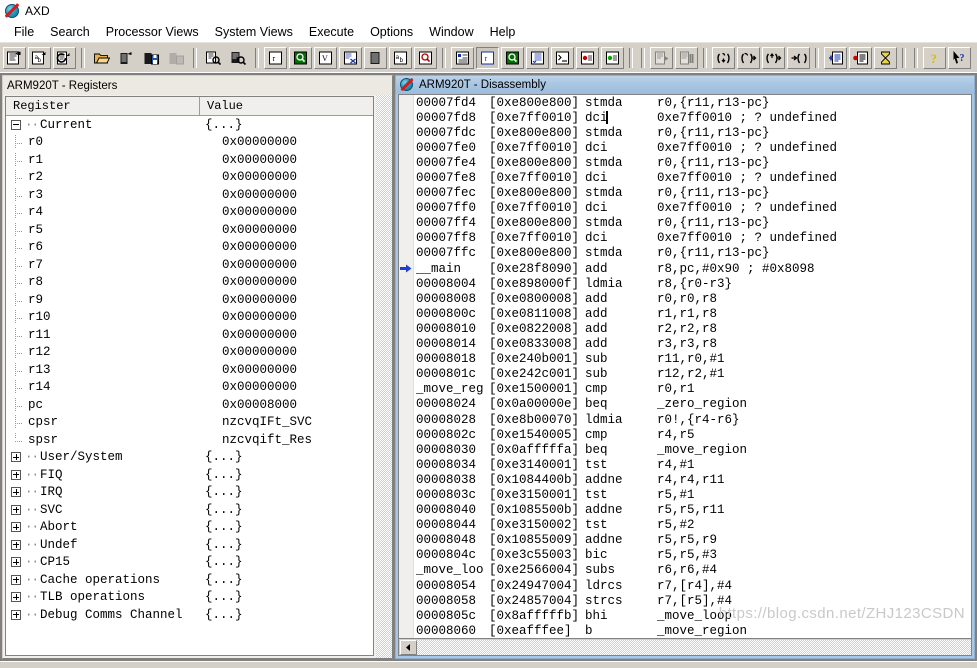 This screenshot has height=668, width=977. Describe the element at coordinates (275, 57) in the screenshot. I see `registers-view-icon: r` at that location.